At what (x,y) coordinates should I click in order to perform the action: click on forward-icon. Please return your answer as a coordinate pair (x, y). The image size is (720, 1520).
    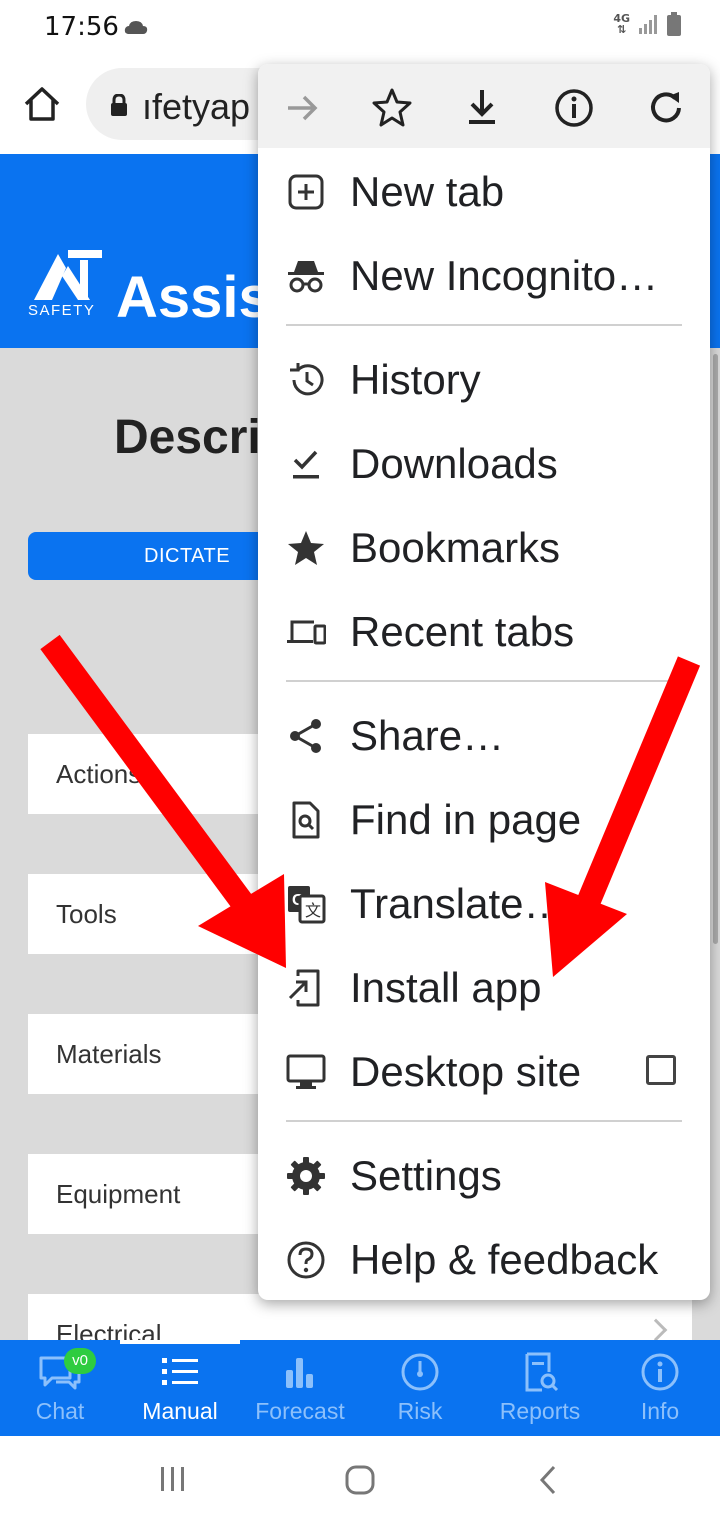
    Looking at the image, I should click on (302, 108).